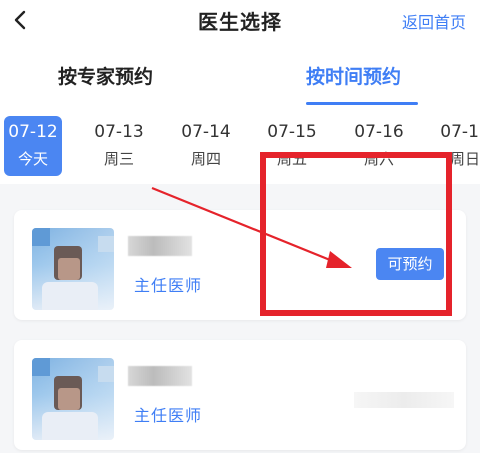  What do you see at coordinates (32, 159) in the screenshot?
I see `weekday-label: 今天` at bounding box center [32, 159].